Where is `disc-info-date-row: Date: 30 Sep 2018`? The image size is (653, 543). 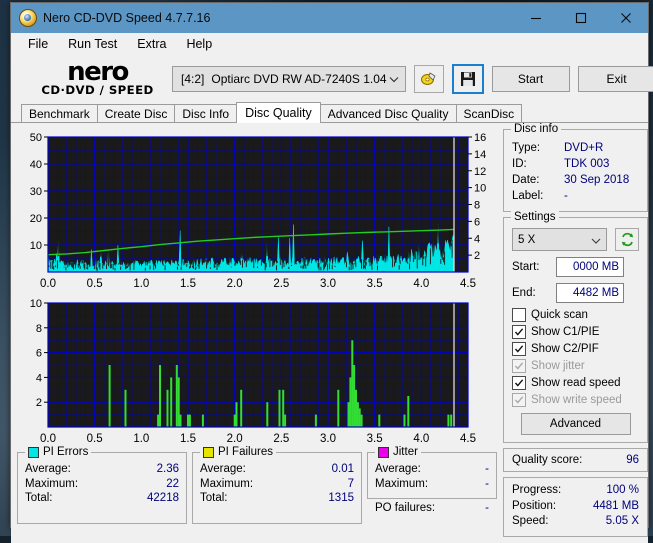 disc-info-date-row: Date: 30 Sep 2018 is located at coordinates (575, 180).